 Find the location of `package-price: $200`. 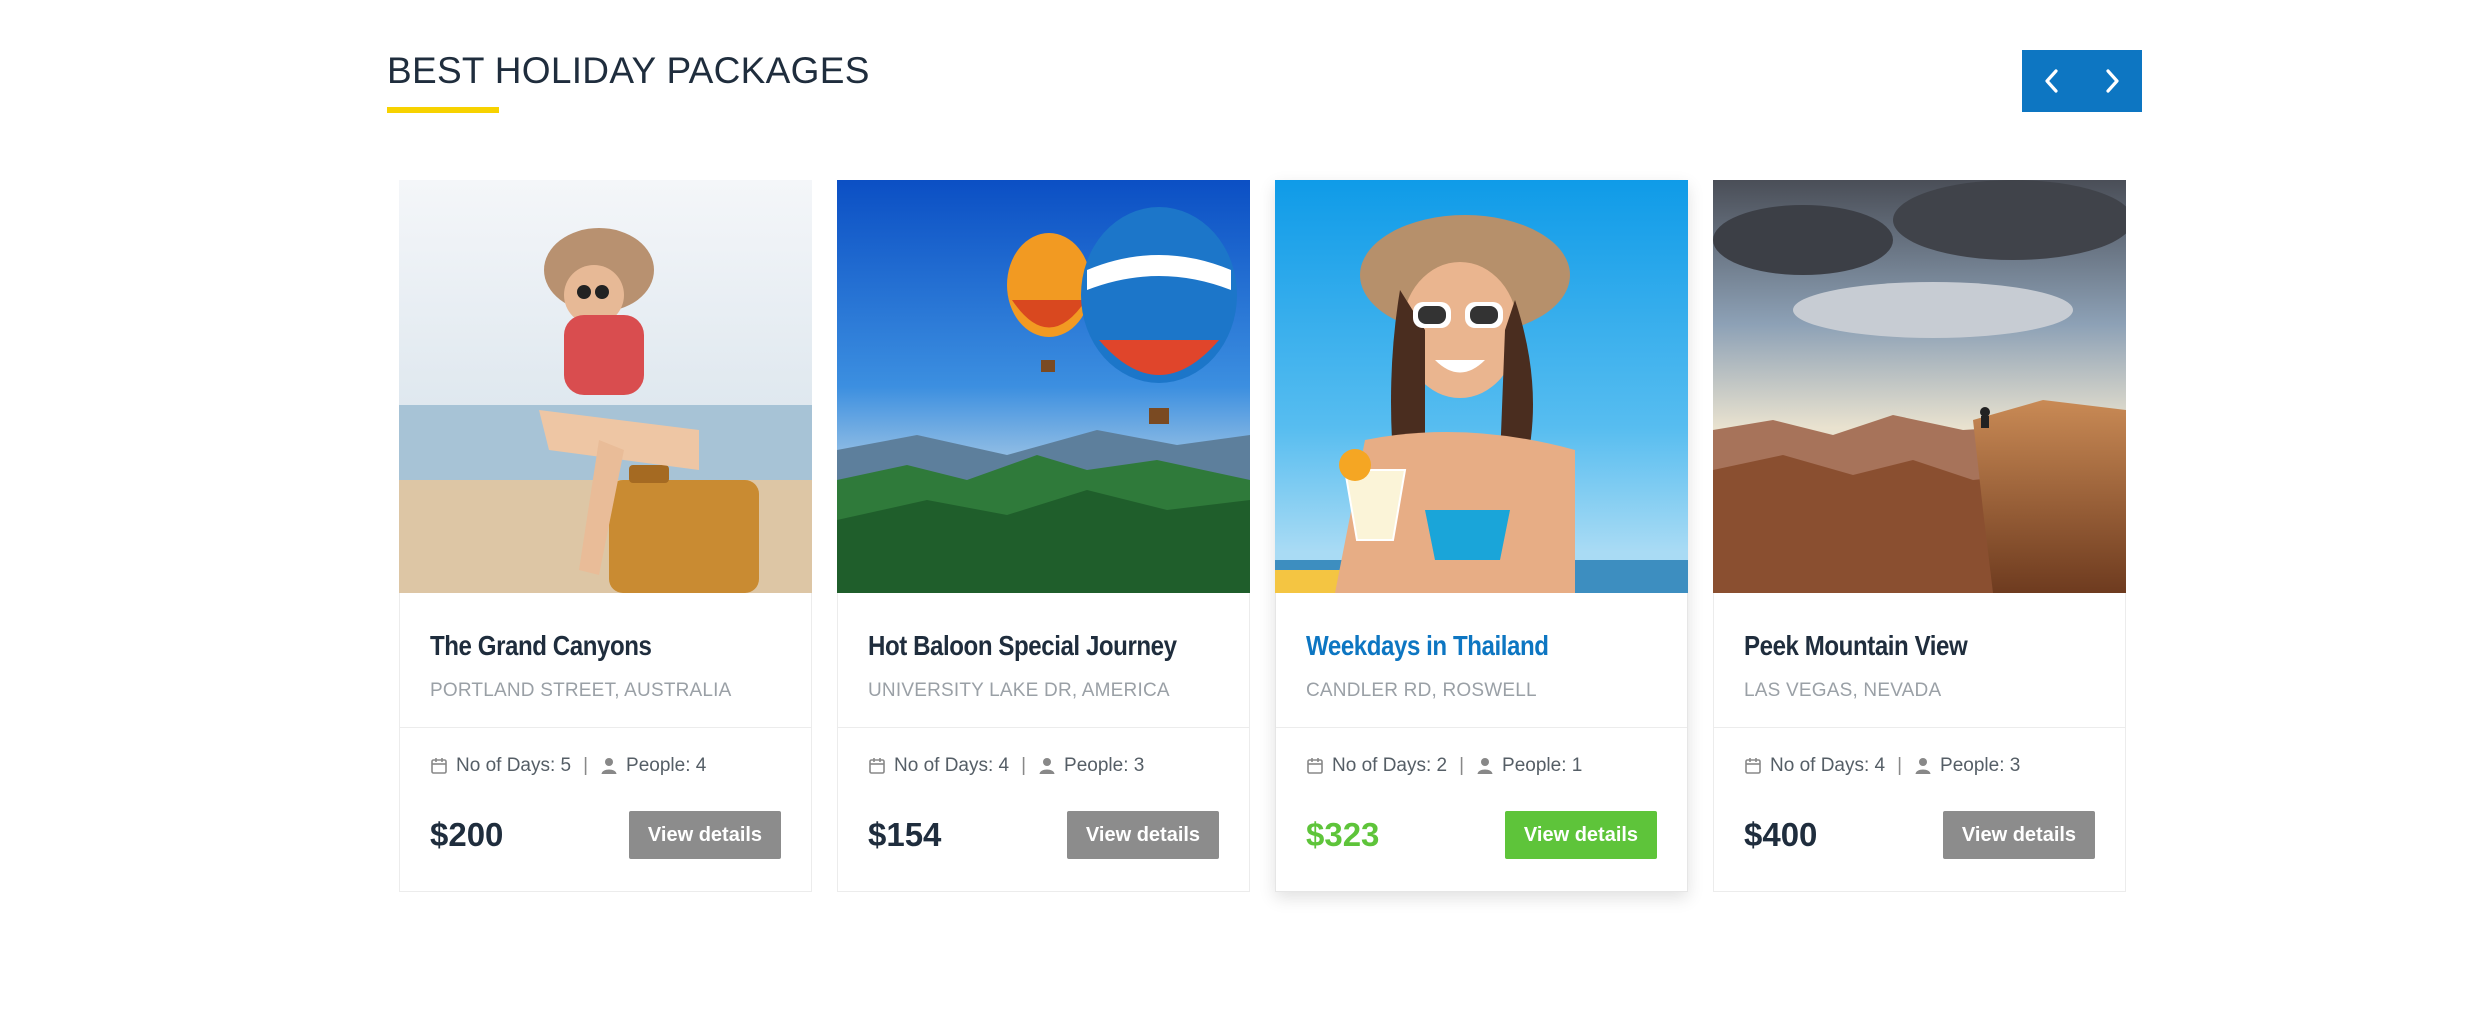

package-price: $200 is located at coordinates (467, 834).